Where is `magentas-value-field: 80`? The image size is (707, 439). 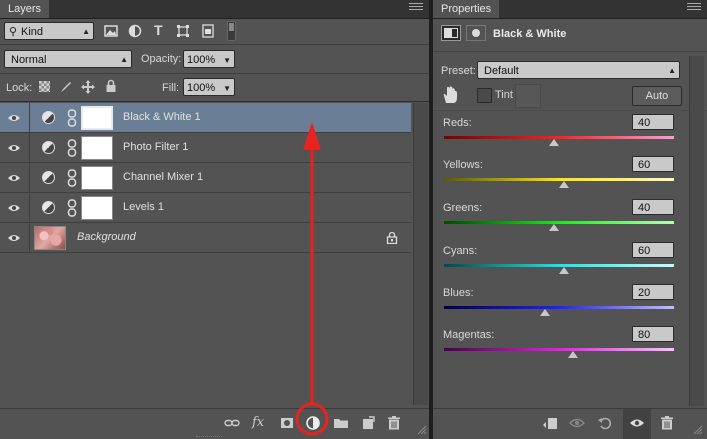
magentas-value-field: 80 is located at coordinates (653, 334).